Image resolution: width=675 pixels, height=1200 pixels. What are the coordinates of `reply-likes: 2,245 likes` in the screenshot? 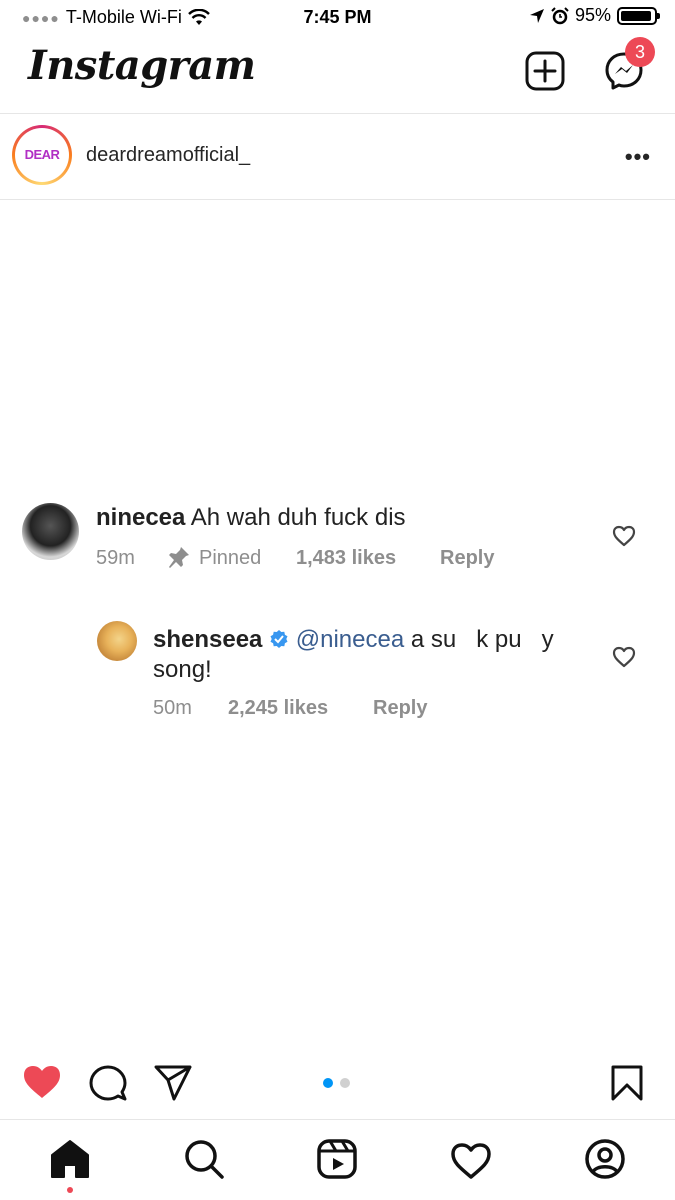 It's located at (278, 708).